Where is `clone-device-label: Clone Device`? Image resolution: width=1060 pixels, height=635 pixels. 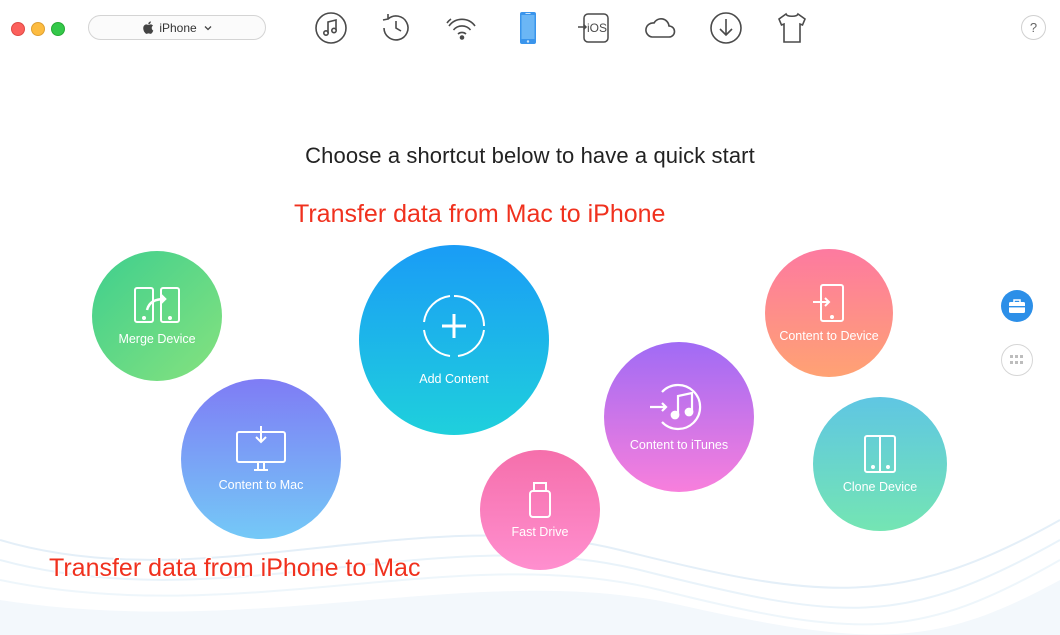 clone-device-label: Clone Device is located at coordinates (880, 487).